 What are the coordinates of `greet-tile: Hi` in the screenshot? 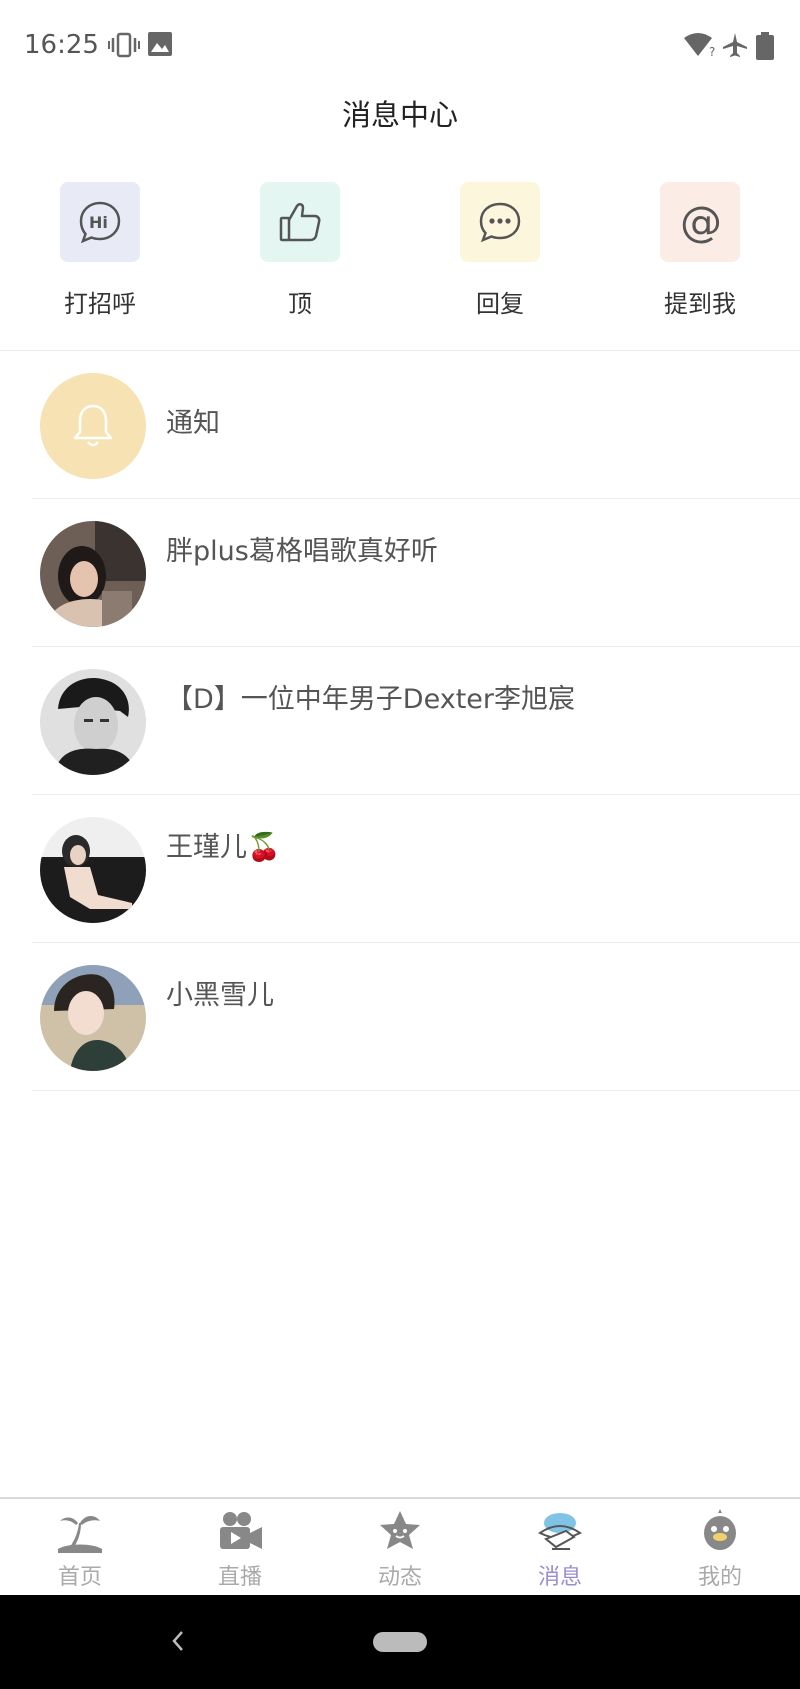 It's located at (100, 222).